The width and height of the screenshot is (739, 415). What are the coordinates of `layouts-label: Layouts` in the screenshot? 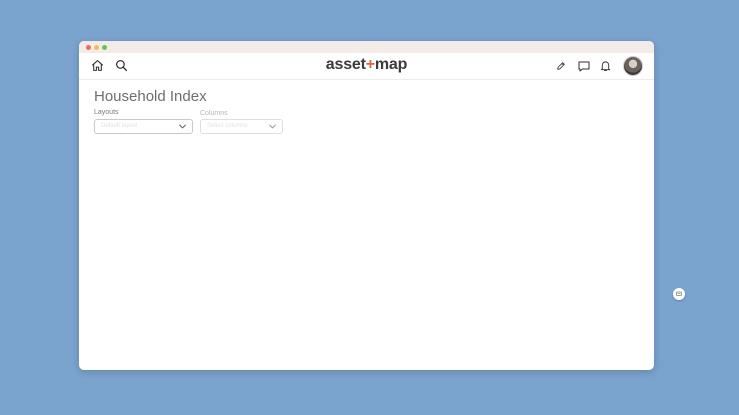 It's located at (106, 112).